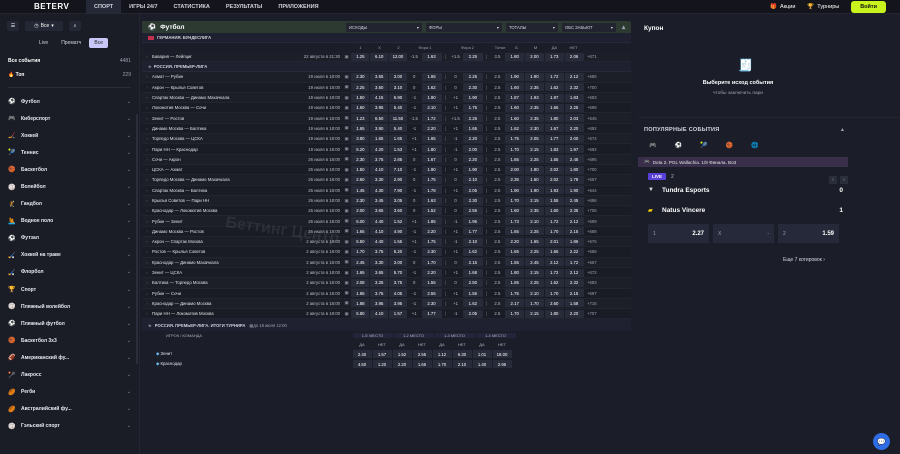 The height and width of the screenshot is (454, 900). Describe the element at coordinates (754, 145) in the screenshot. I see `globe-icon: 🌐` at that location.